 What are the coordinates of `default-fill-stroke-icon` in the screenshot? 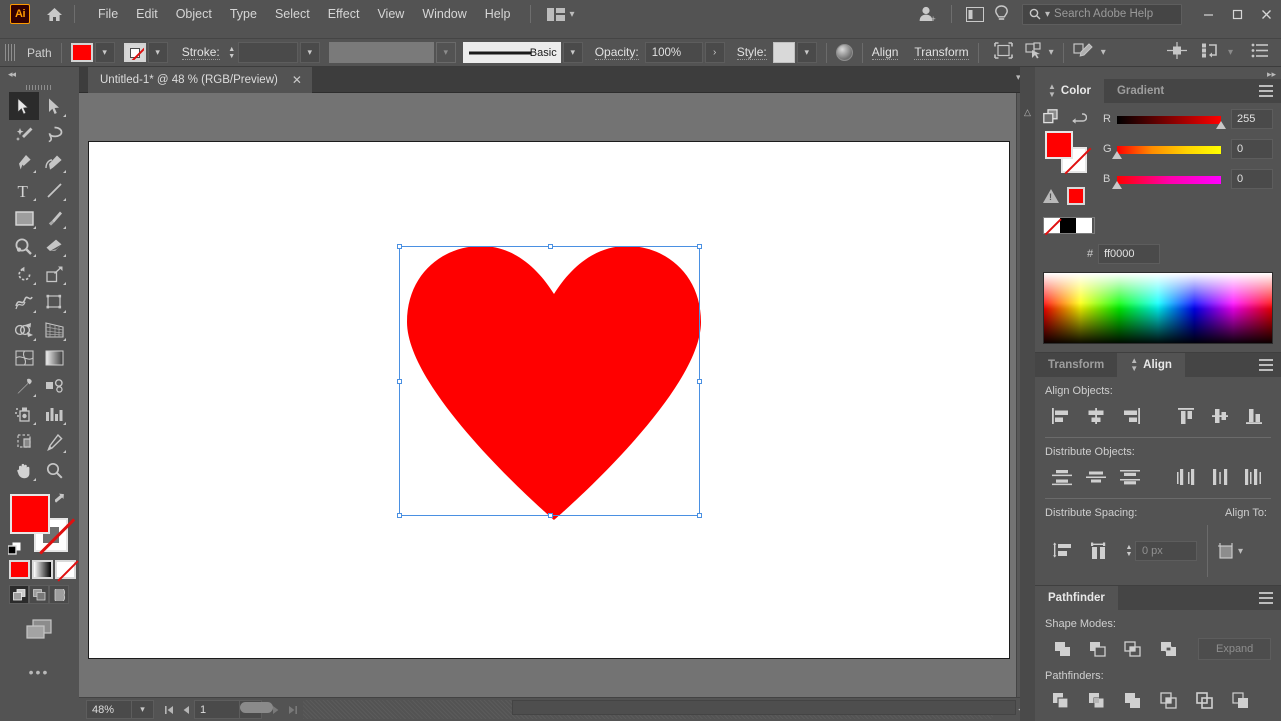 It's located at (14, 548).